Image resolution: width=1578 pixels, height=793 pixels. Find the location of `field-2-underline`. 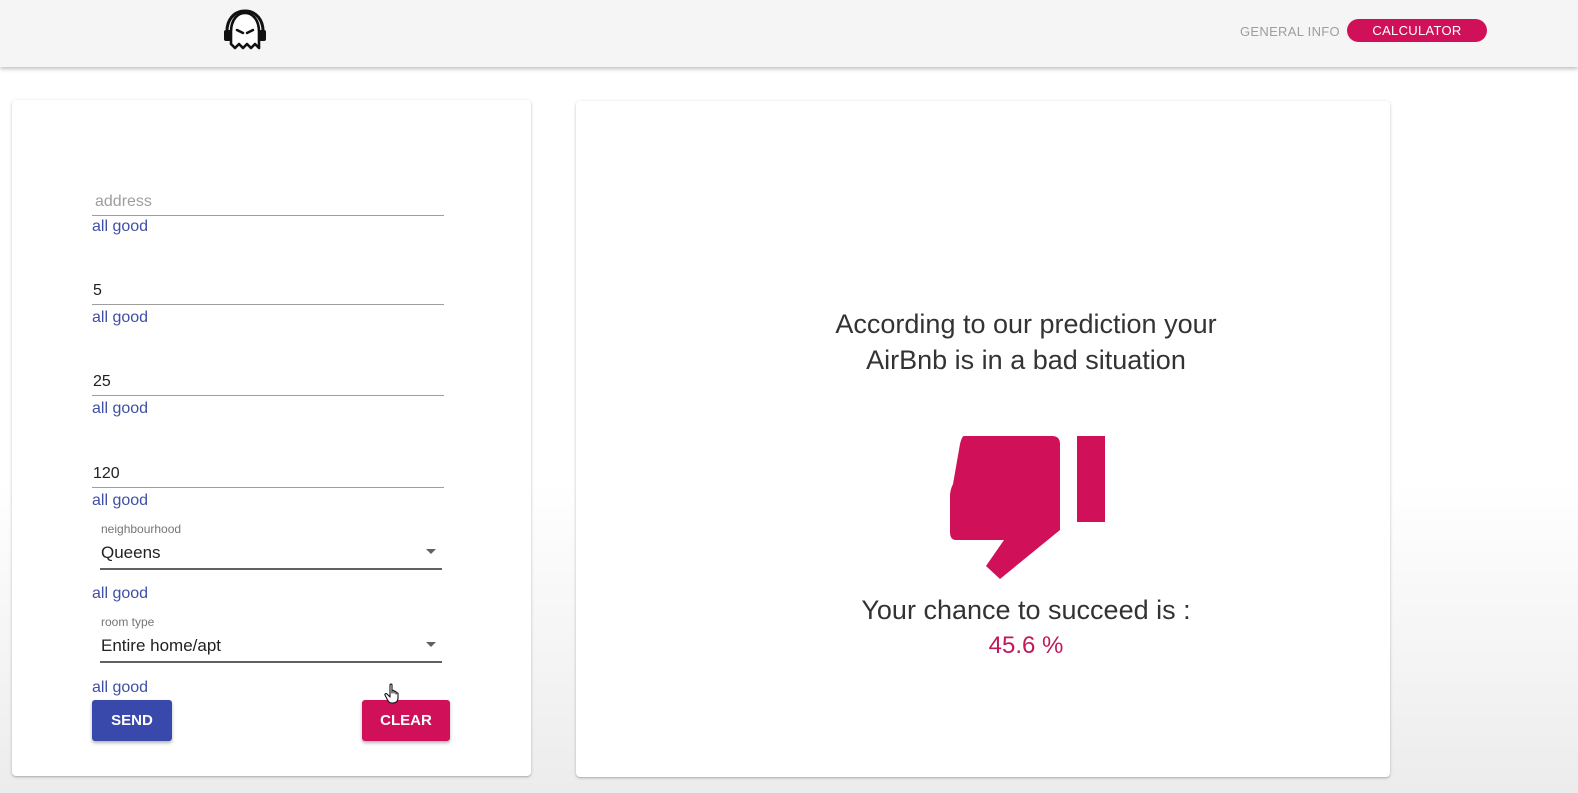

field-2-underline is located at coordinates (268, 304).